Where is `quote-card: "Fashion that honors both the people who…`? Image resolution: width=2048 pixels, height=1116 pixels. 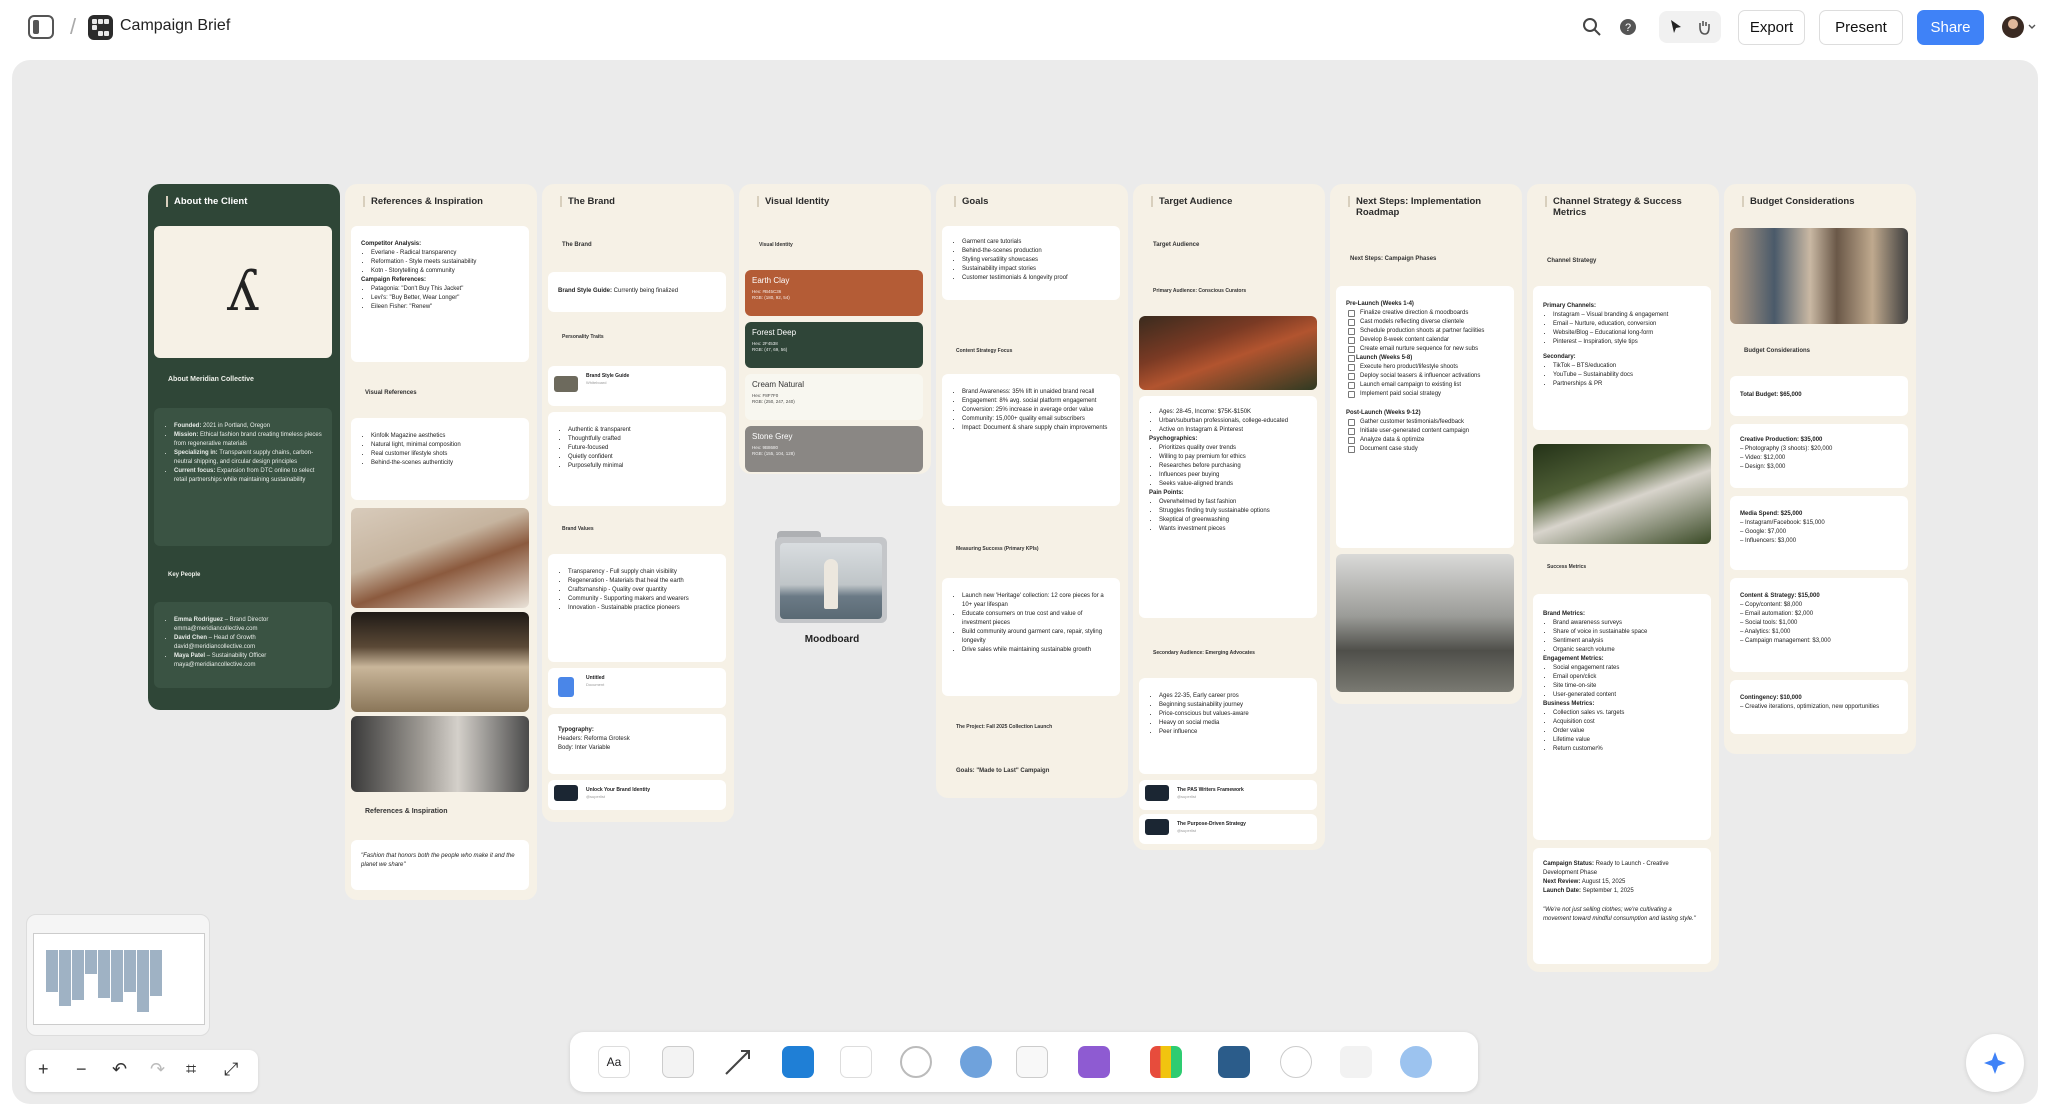
quote-card: "Fashion that honors both the people who… is located at coordinates (440, 865).